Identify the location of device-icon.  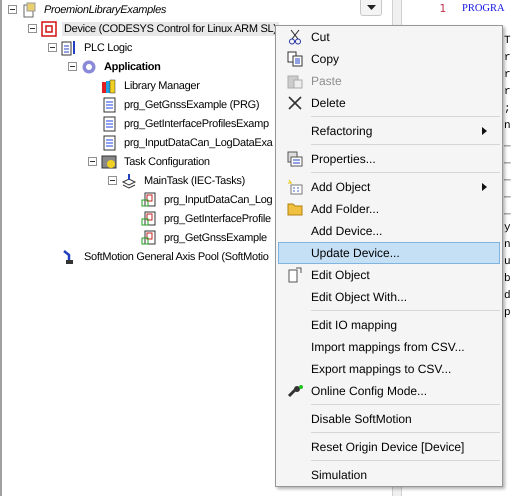
(49, 28).